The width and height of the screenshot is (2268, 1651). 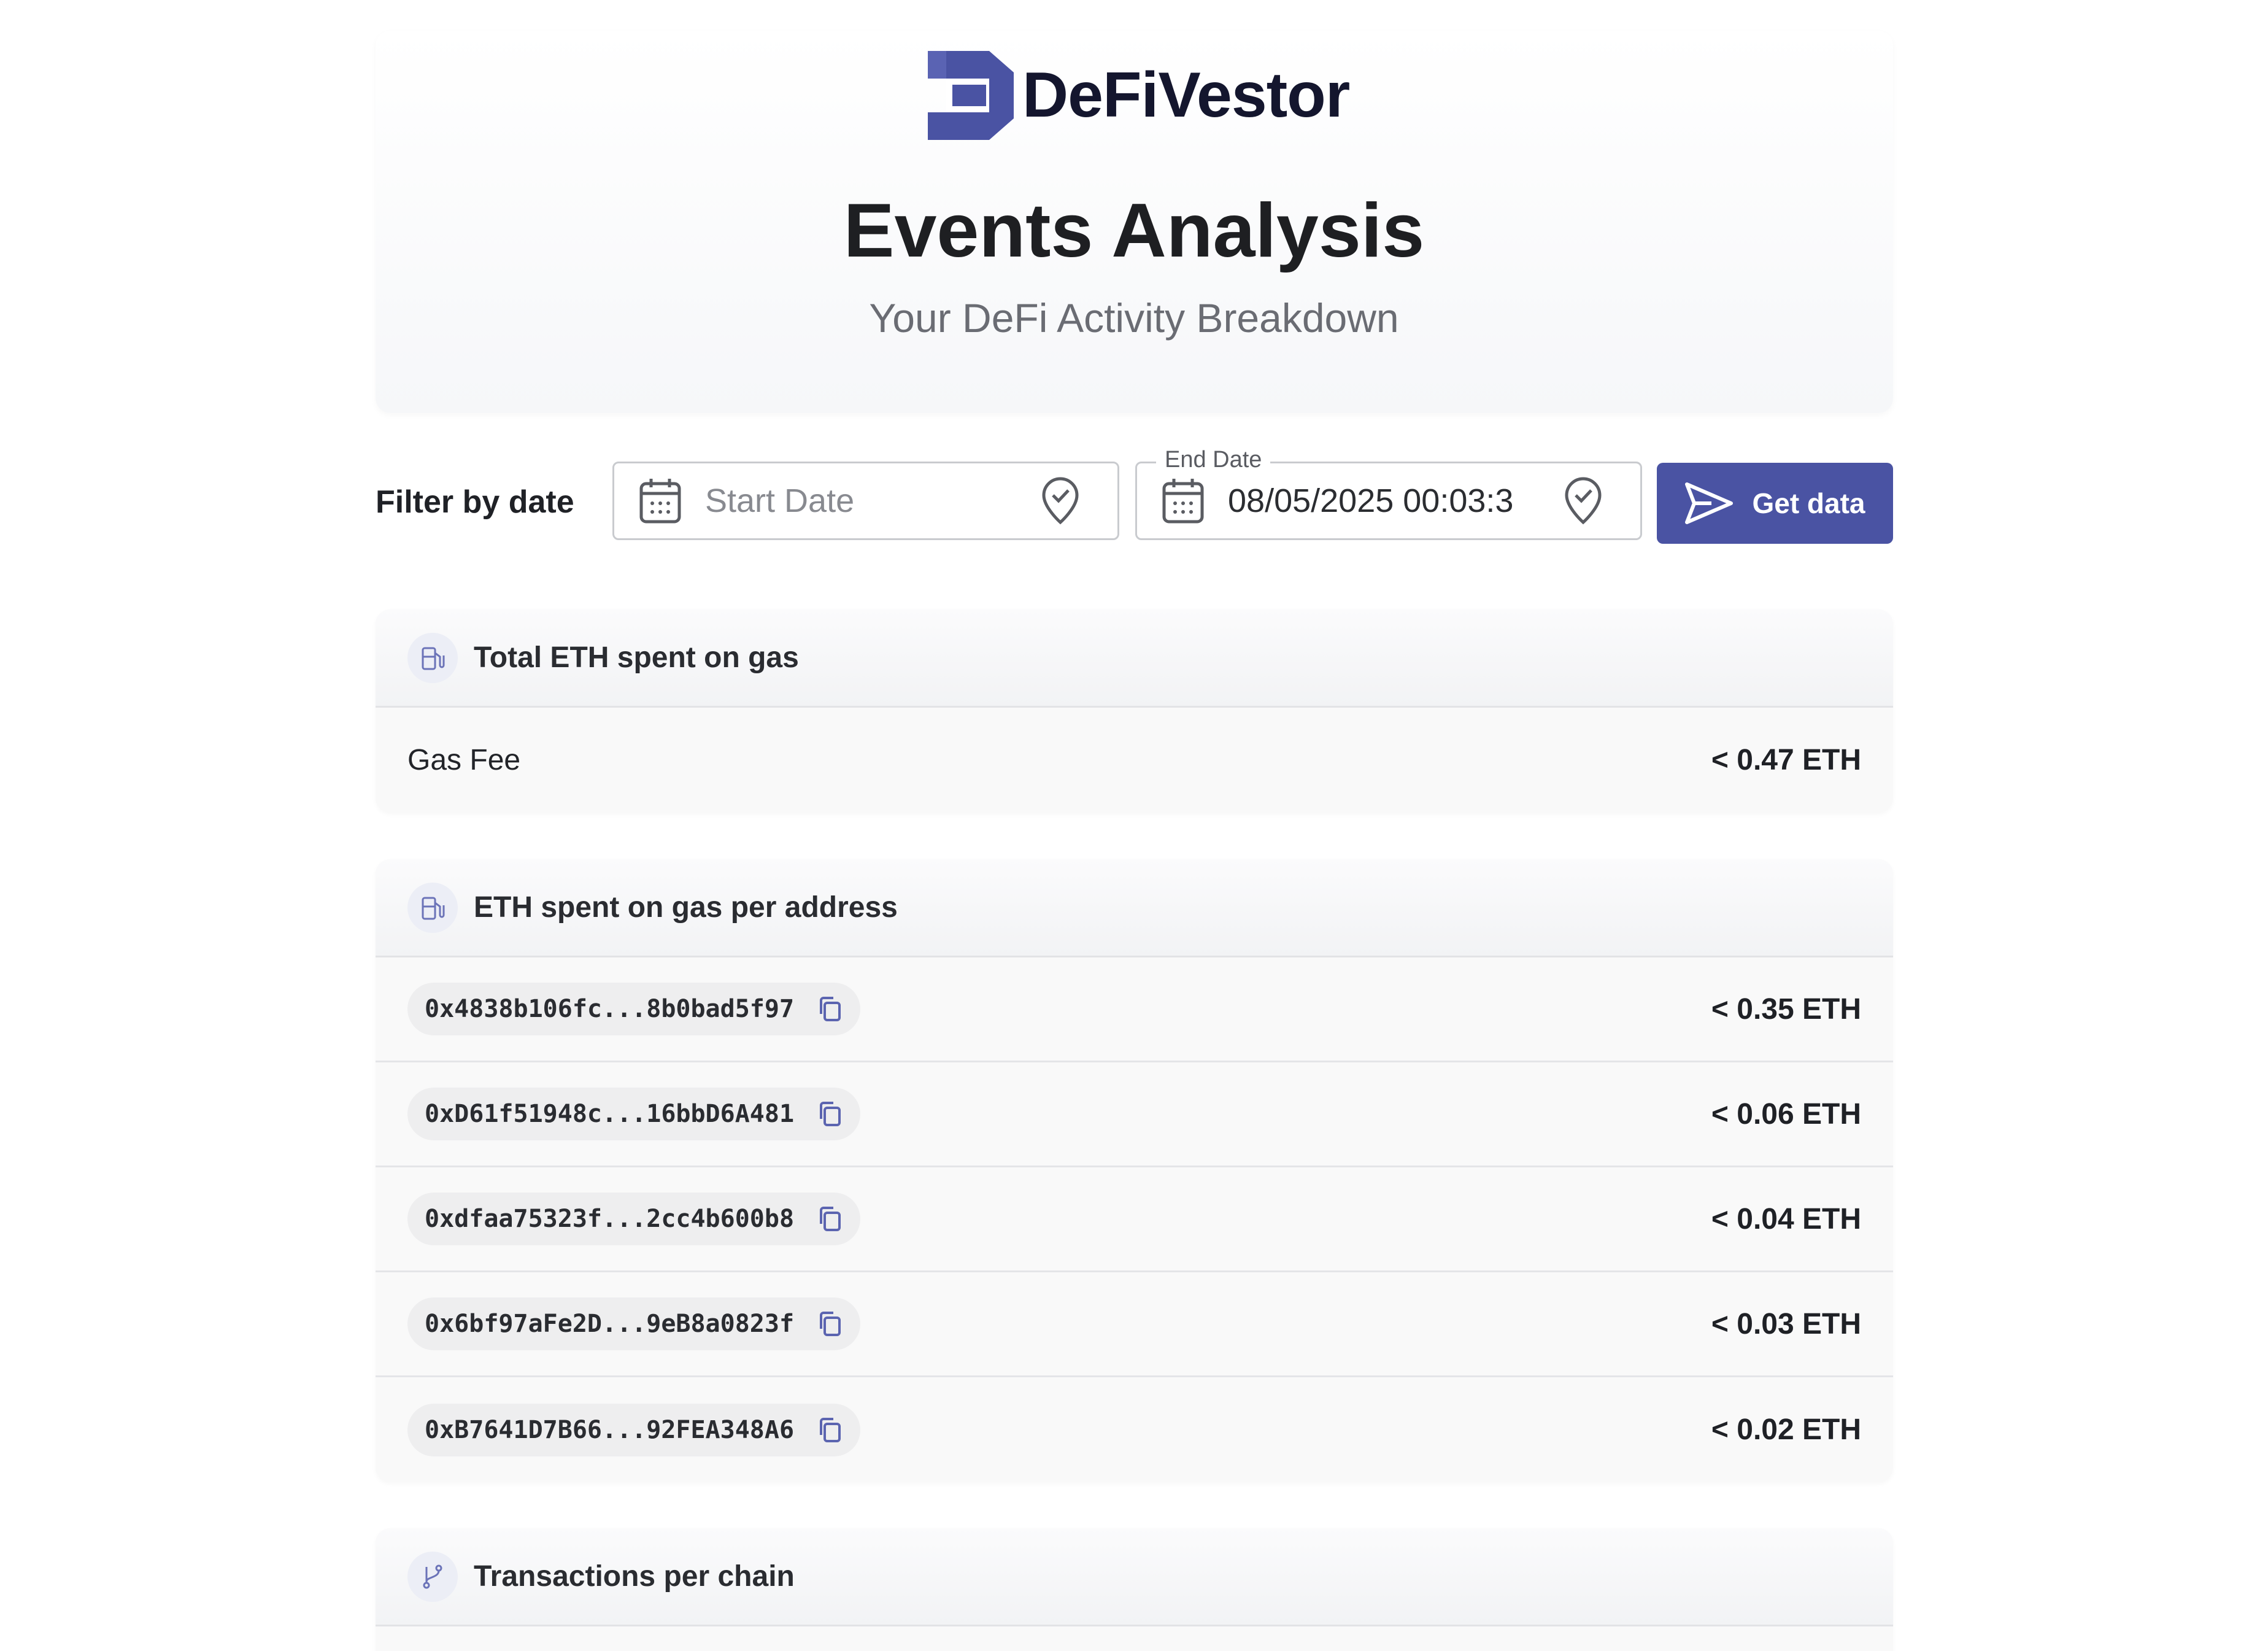 I want to click on address-text: 0xB7641D7B66...92FEA348A6, so click(x=610, y=1429).